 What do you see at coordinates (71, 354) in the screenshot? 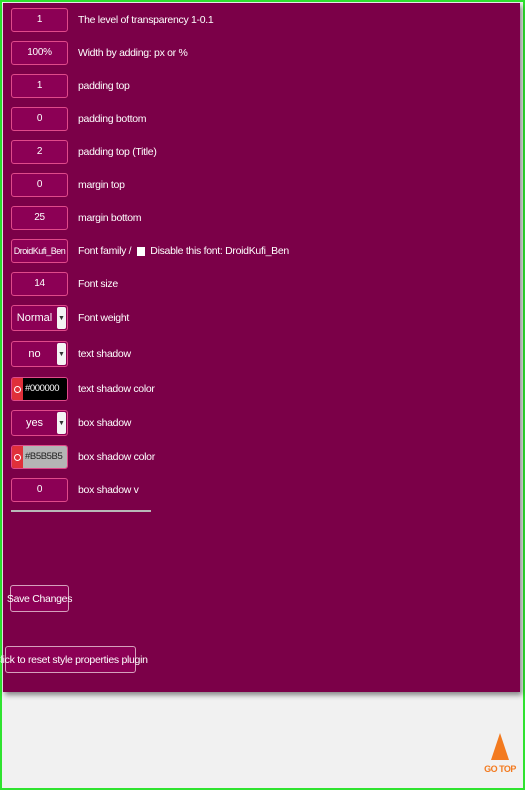
I see `setting-row-text-shadow: no ▼ text shadow` at bounding box center [71, 354].